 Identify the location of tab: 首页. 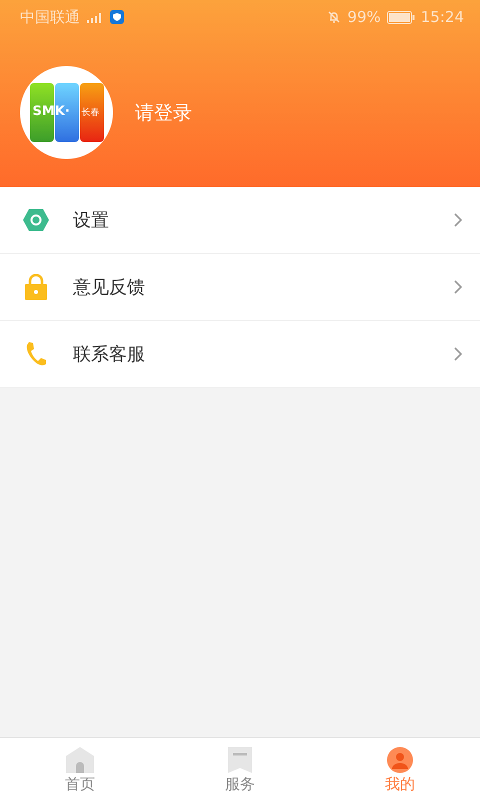
(80, 769).